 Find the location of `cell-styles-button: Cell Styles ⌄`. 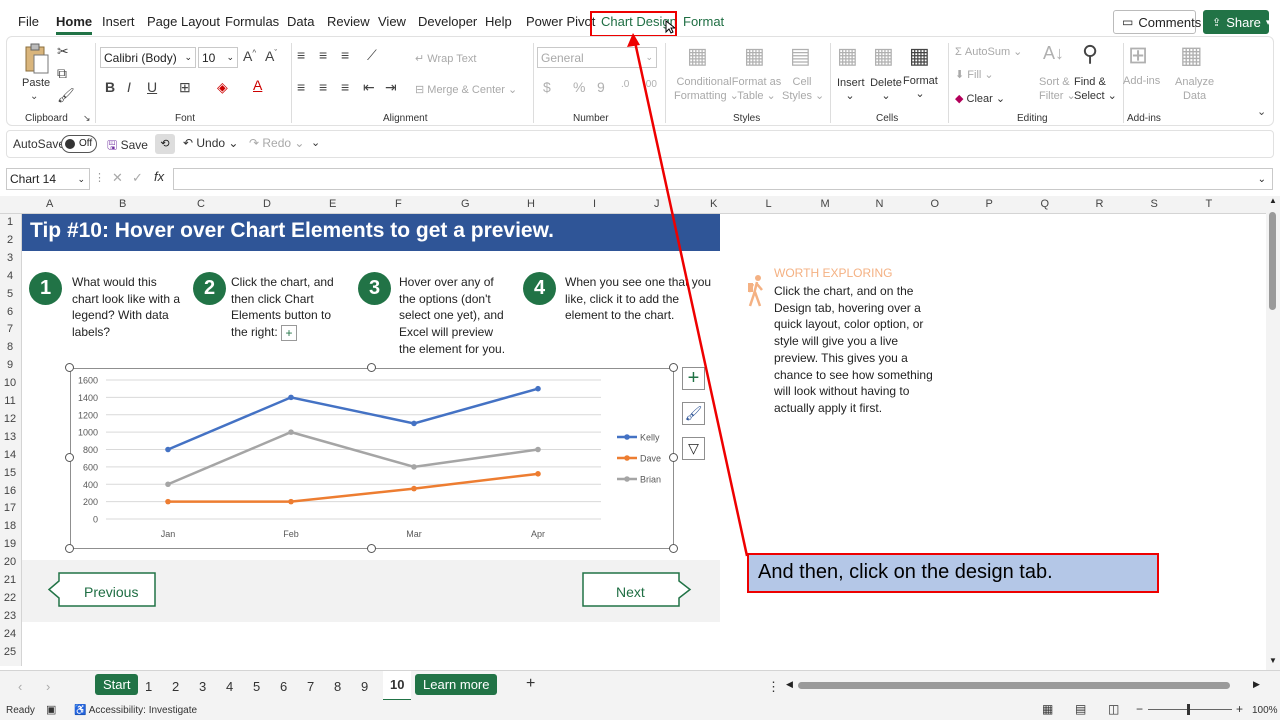

cell-styles-button: Cell Styles ⌄ is located at coordinates (803, 89).